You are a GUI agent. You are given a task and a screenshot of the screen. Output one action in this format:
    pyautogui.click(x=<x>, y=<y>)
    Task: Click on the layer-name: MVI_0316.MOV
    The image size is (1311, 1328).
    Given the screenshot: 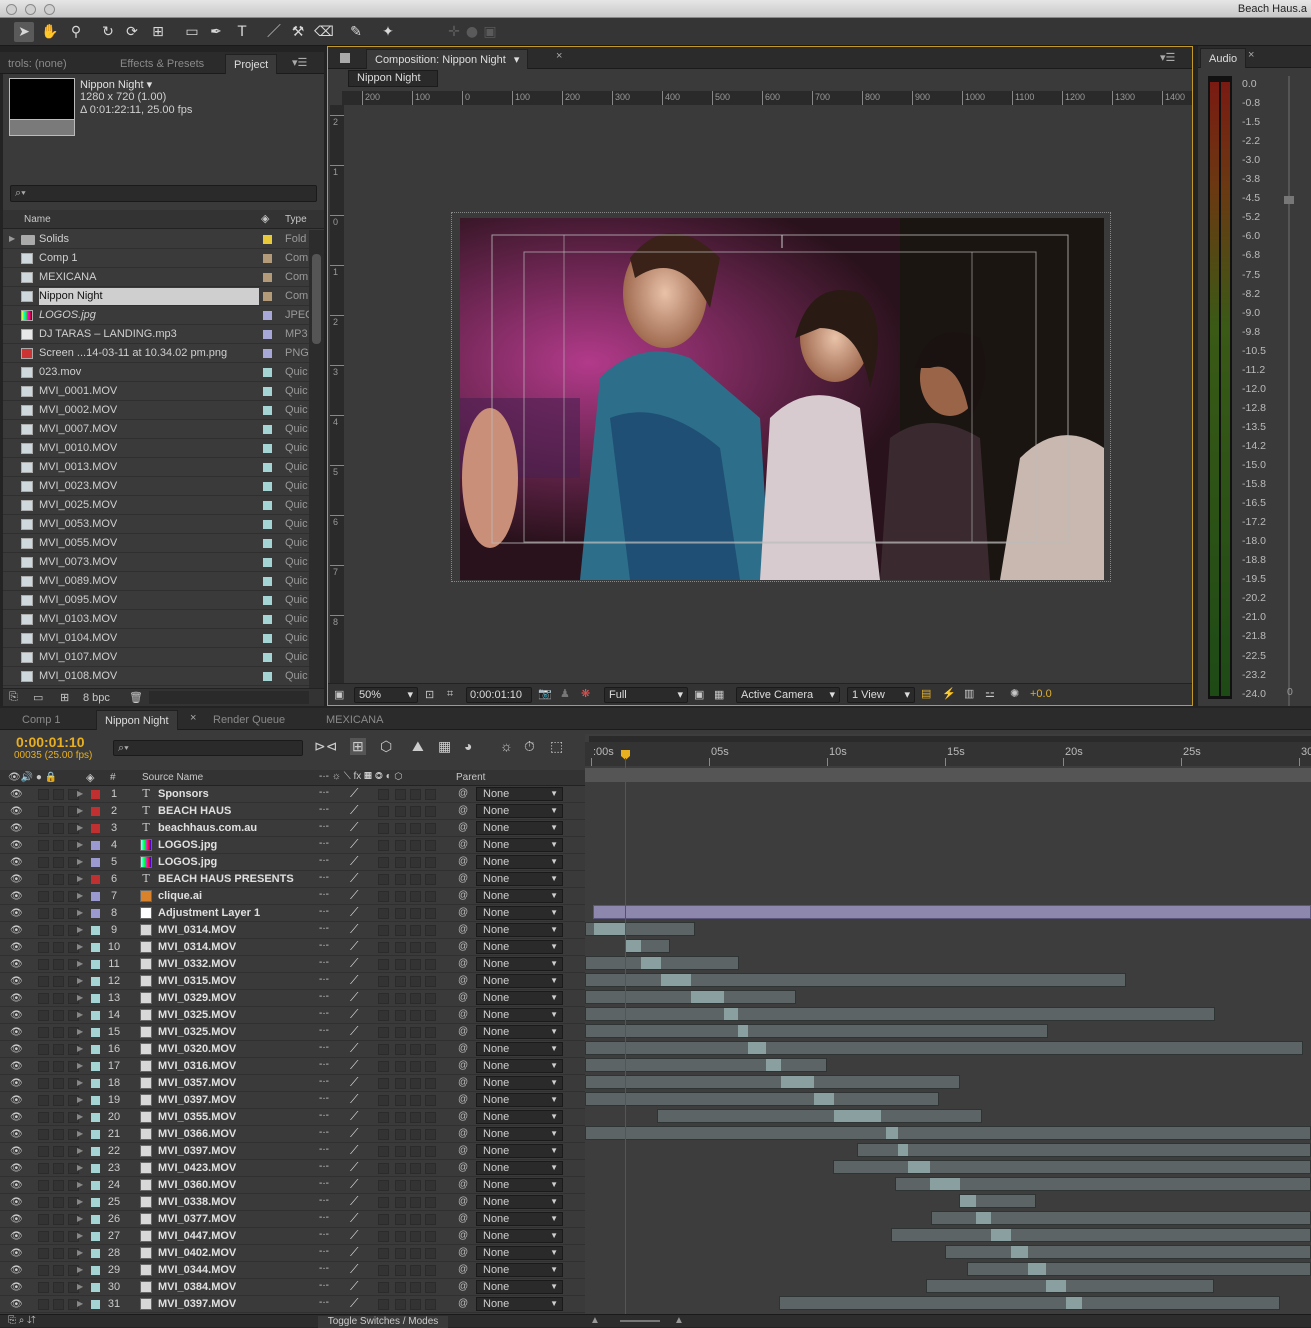 What is the action you would take?
    pyautogui.click(x=197, y=1066)
    